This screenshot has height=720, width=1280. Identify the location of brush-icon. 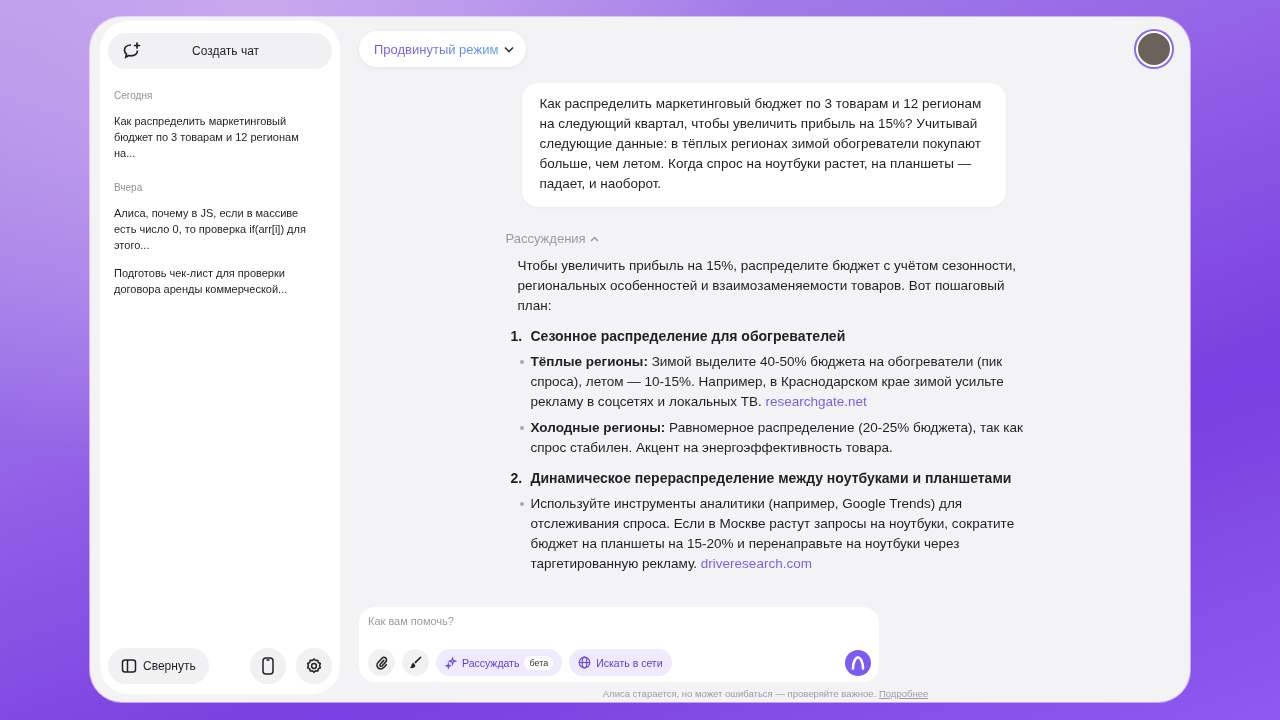
(415, 662).